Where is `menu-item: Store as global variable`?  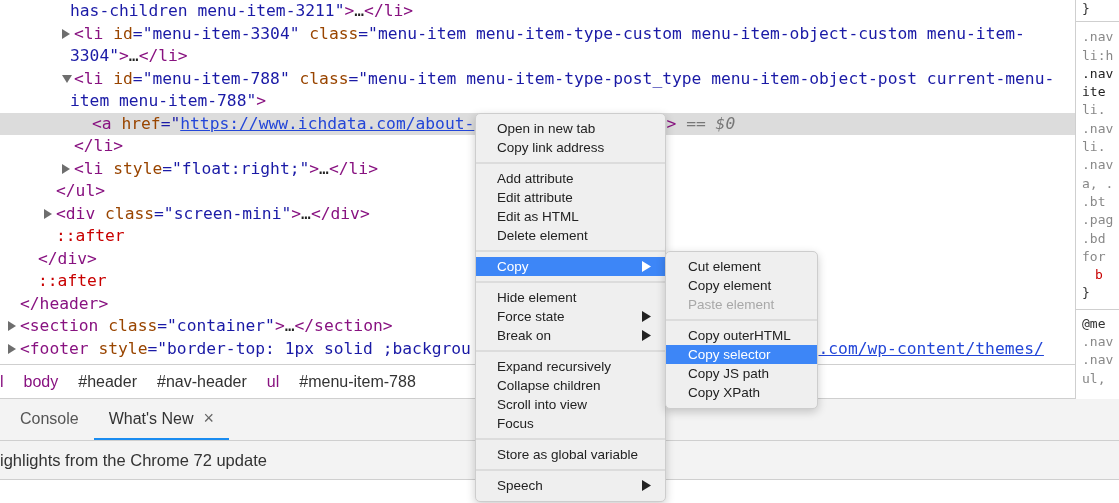
menu-item: Store as global variable is located at coordinates (570, 454).